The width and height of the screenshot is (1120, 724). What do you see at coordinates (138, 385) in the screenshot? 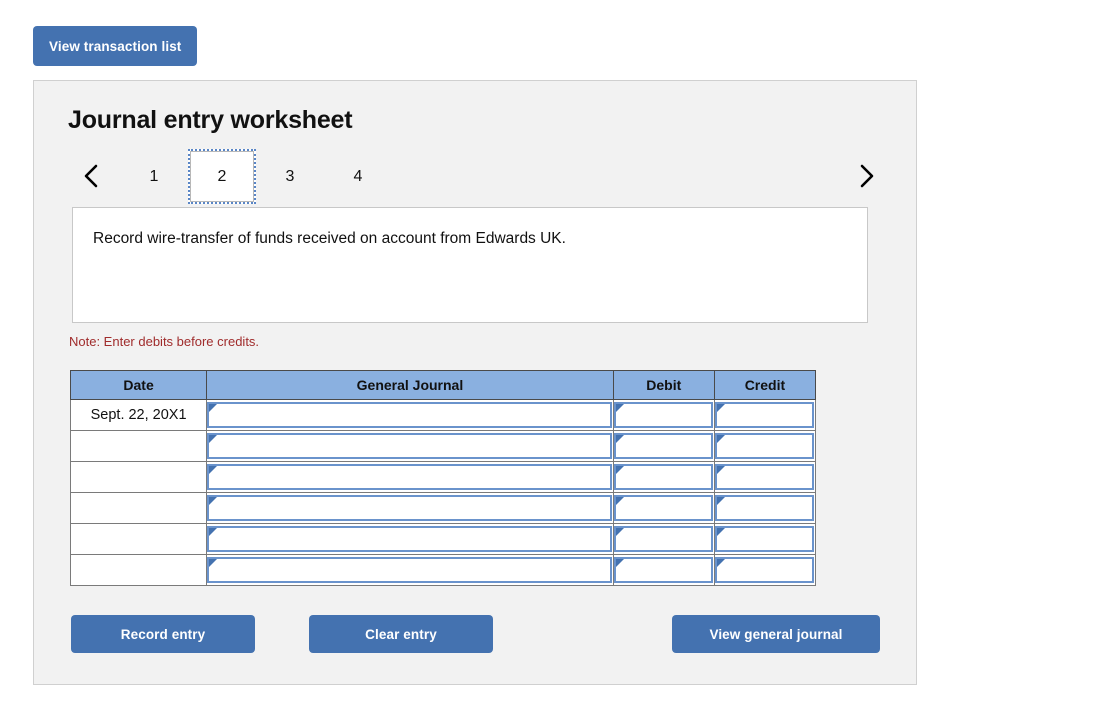
I see `column-header-date: Date` at bounding box center [138, 385].